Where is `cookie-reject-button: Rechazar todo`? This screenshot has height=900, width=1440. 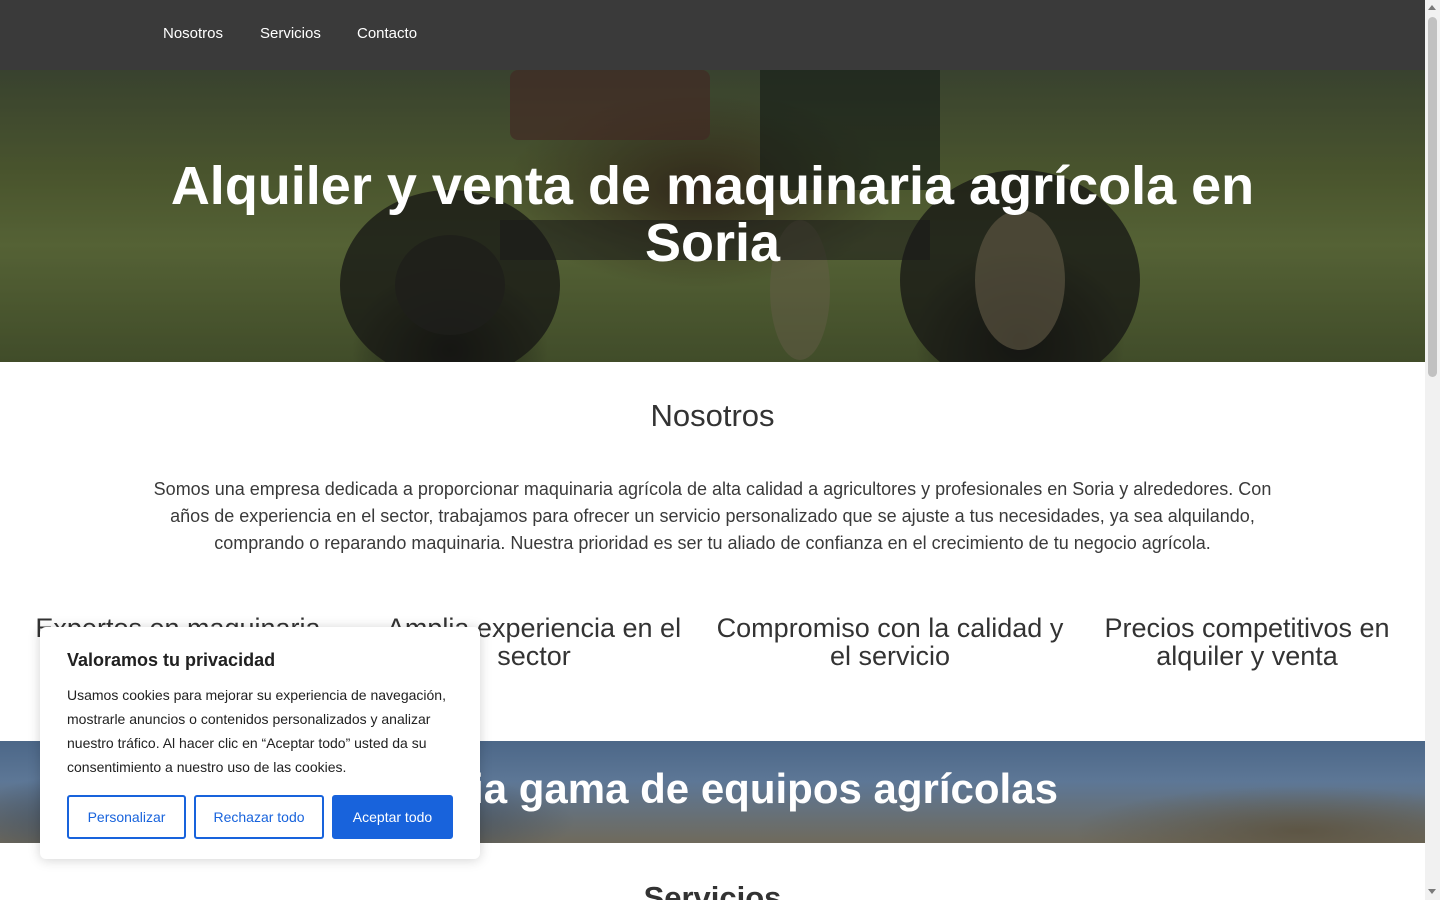
cookie-reject-button: Rechazar todo is located at coordinates (259, 817).